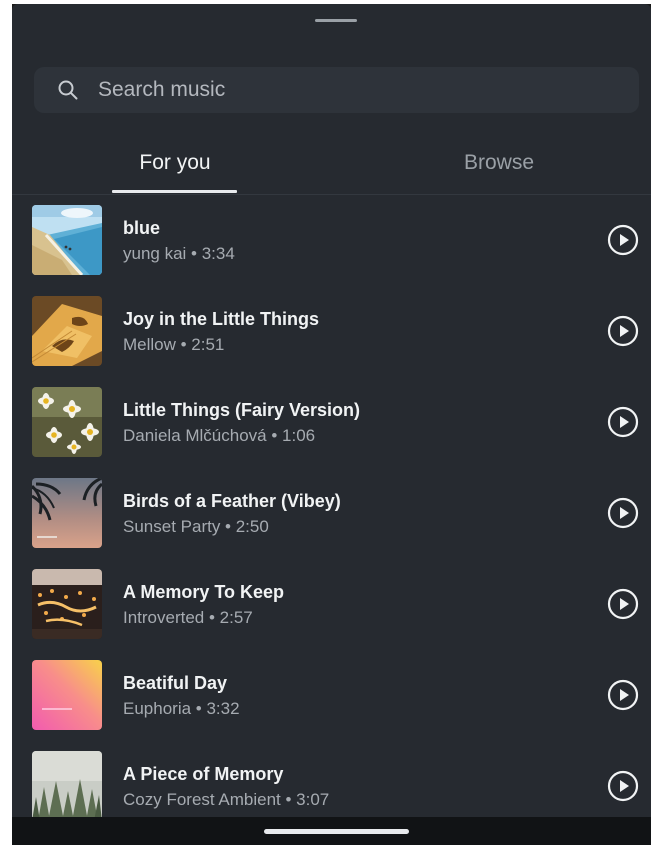 This screenshot has width=651, height=845. I want to click on track-meta: Sunset Party • 2:50, so click(196, 526).